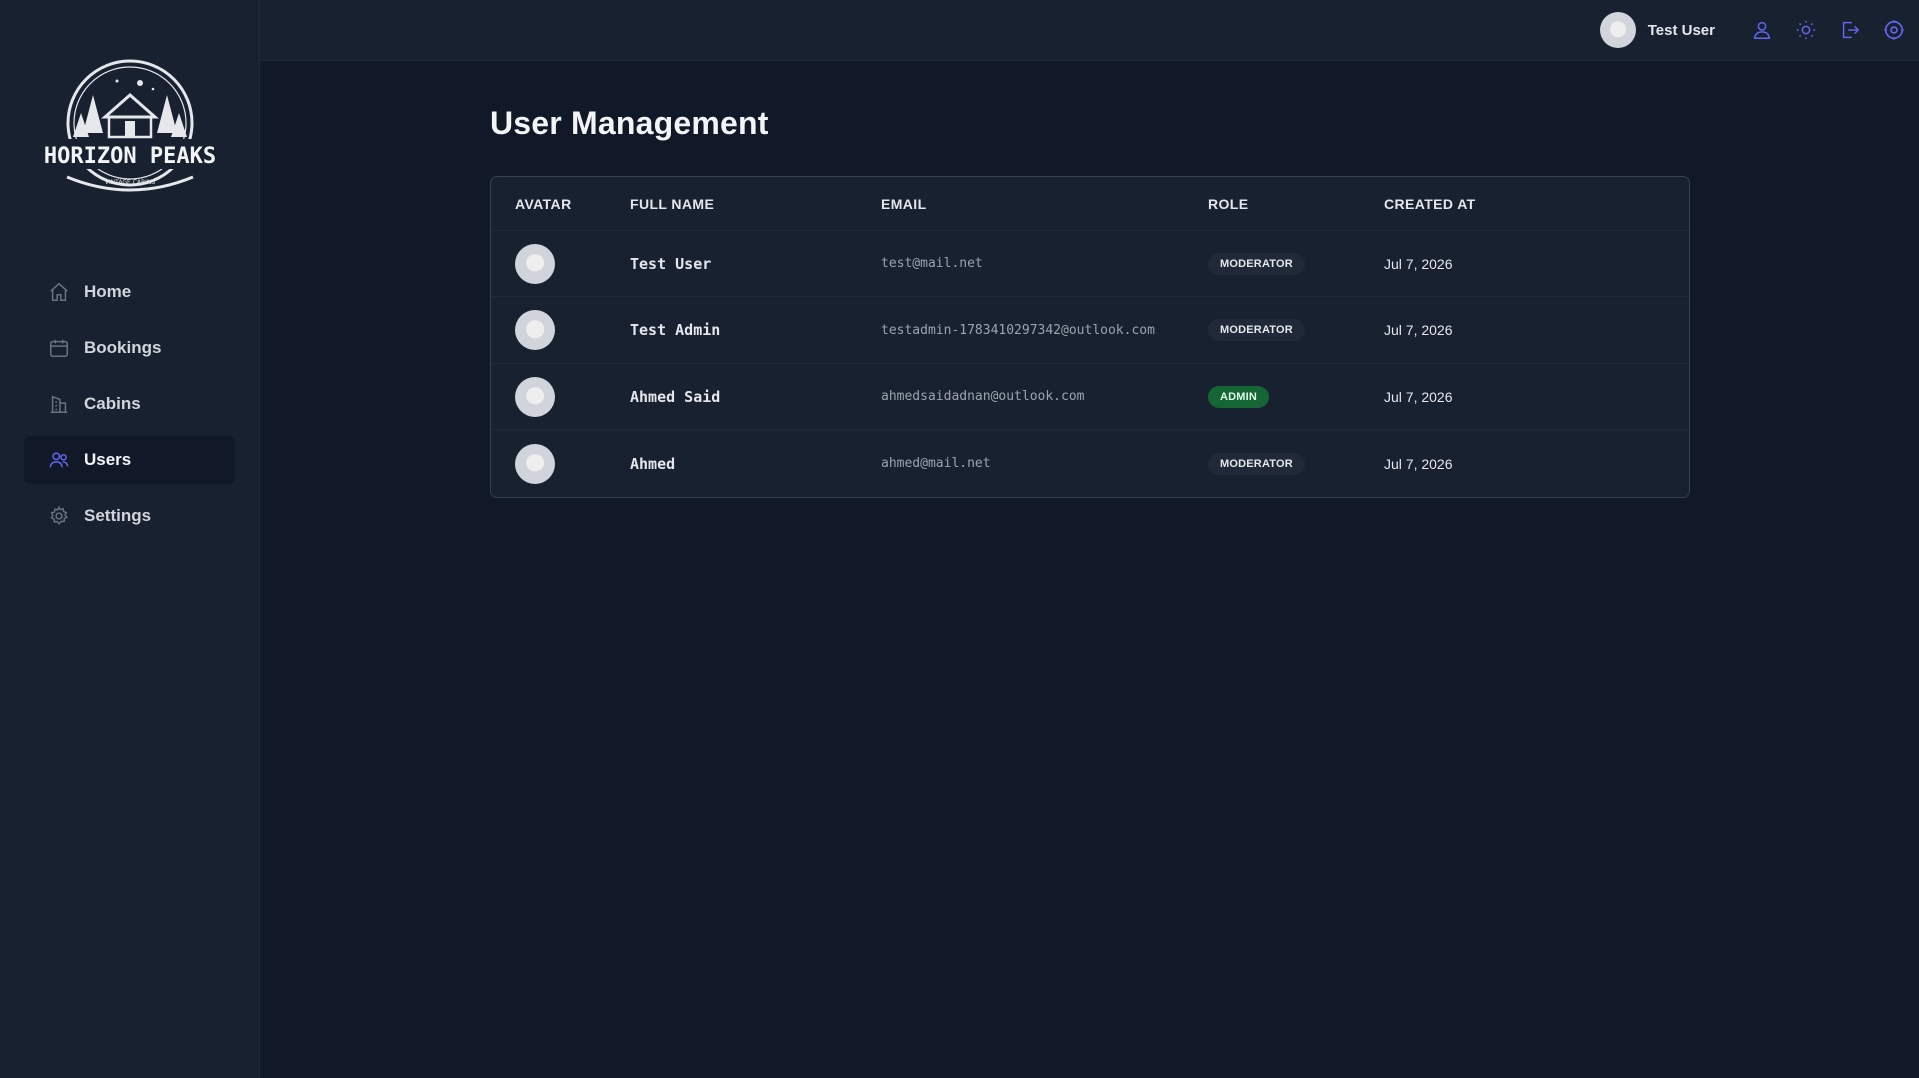 The image size is (1919, 1078). Describe the element at coordinates (755, 204) in the screenshot. I see `column-header-full-name: Full Name` at that location.